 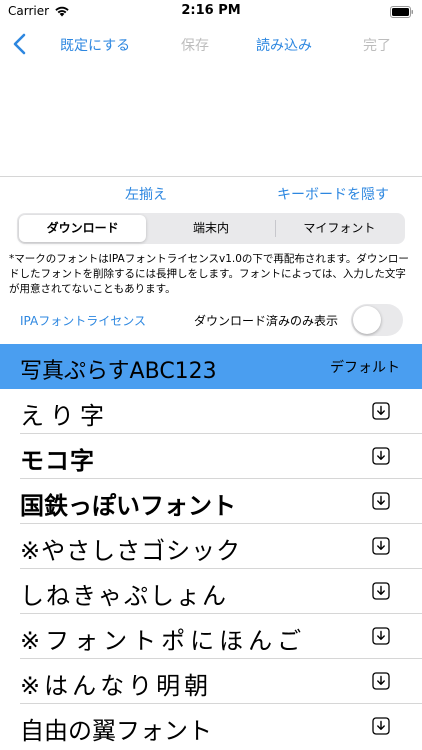 I want to click on font-row: 国鉄っぽいフォント, so click(x=211, y=501).